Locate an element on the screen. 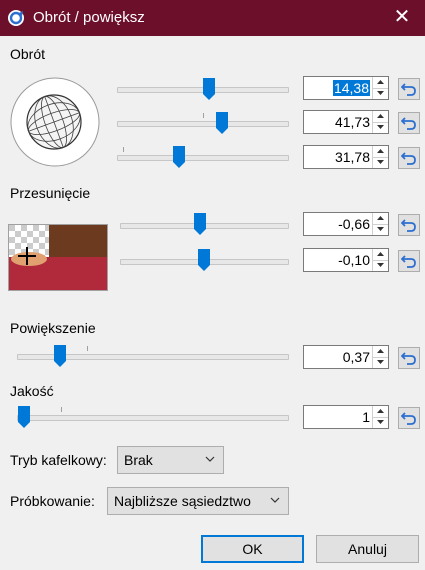  rotation-slider-2-thumb is located at coordinates (222, 123).